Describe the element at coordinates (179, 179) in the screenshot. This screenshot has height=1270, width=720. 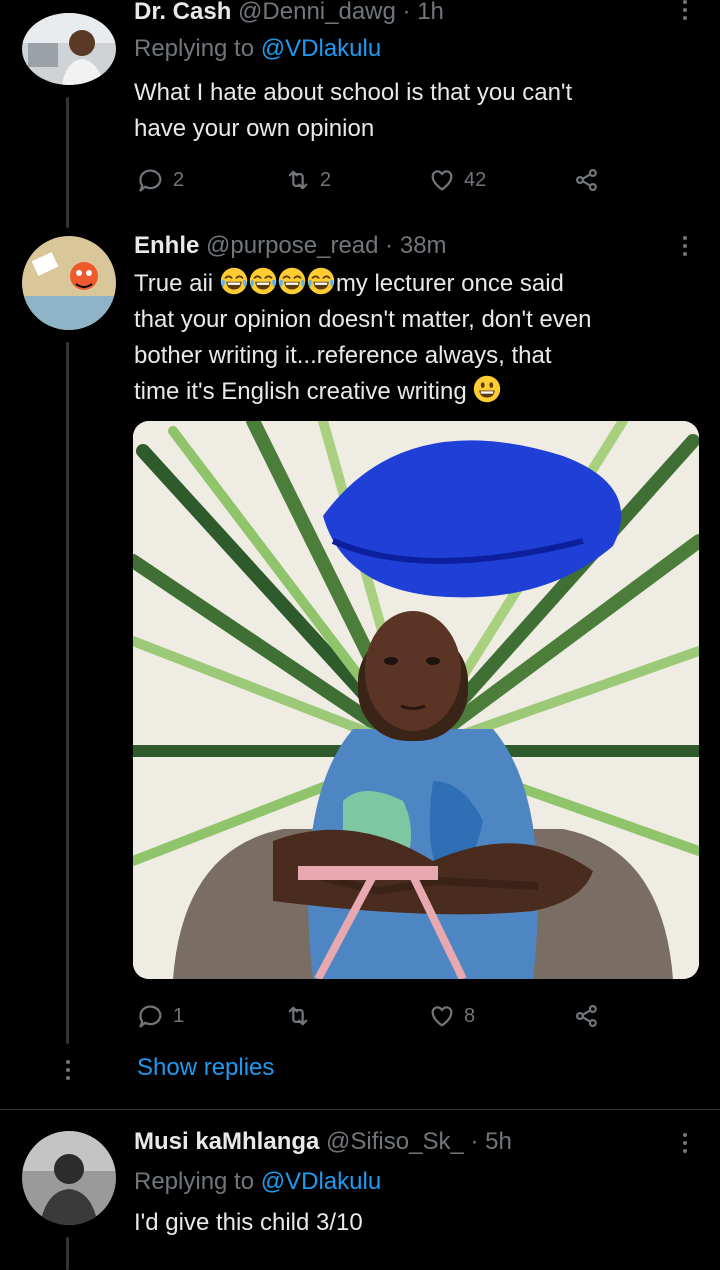
I see `reply-count: 2` at that location.